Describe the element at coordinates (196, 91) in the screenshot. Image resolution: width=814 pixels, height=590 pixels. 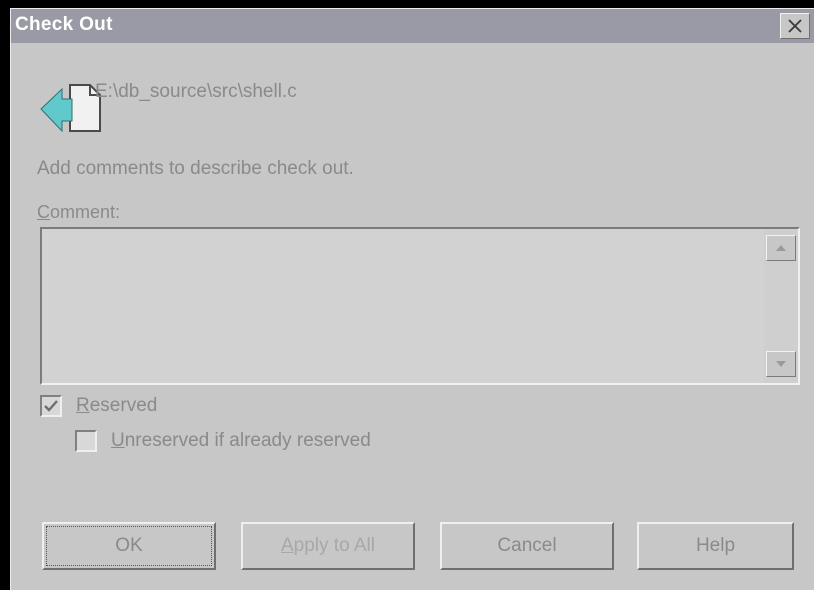
I see `file-path: E:\db_source\src\shell.c` at that location.